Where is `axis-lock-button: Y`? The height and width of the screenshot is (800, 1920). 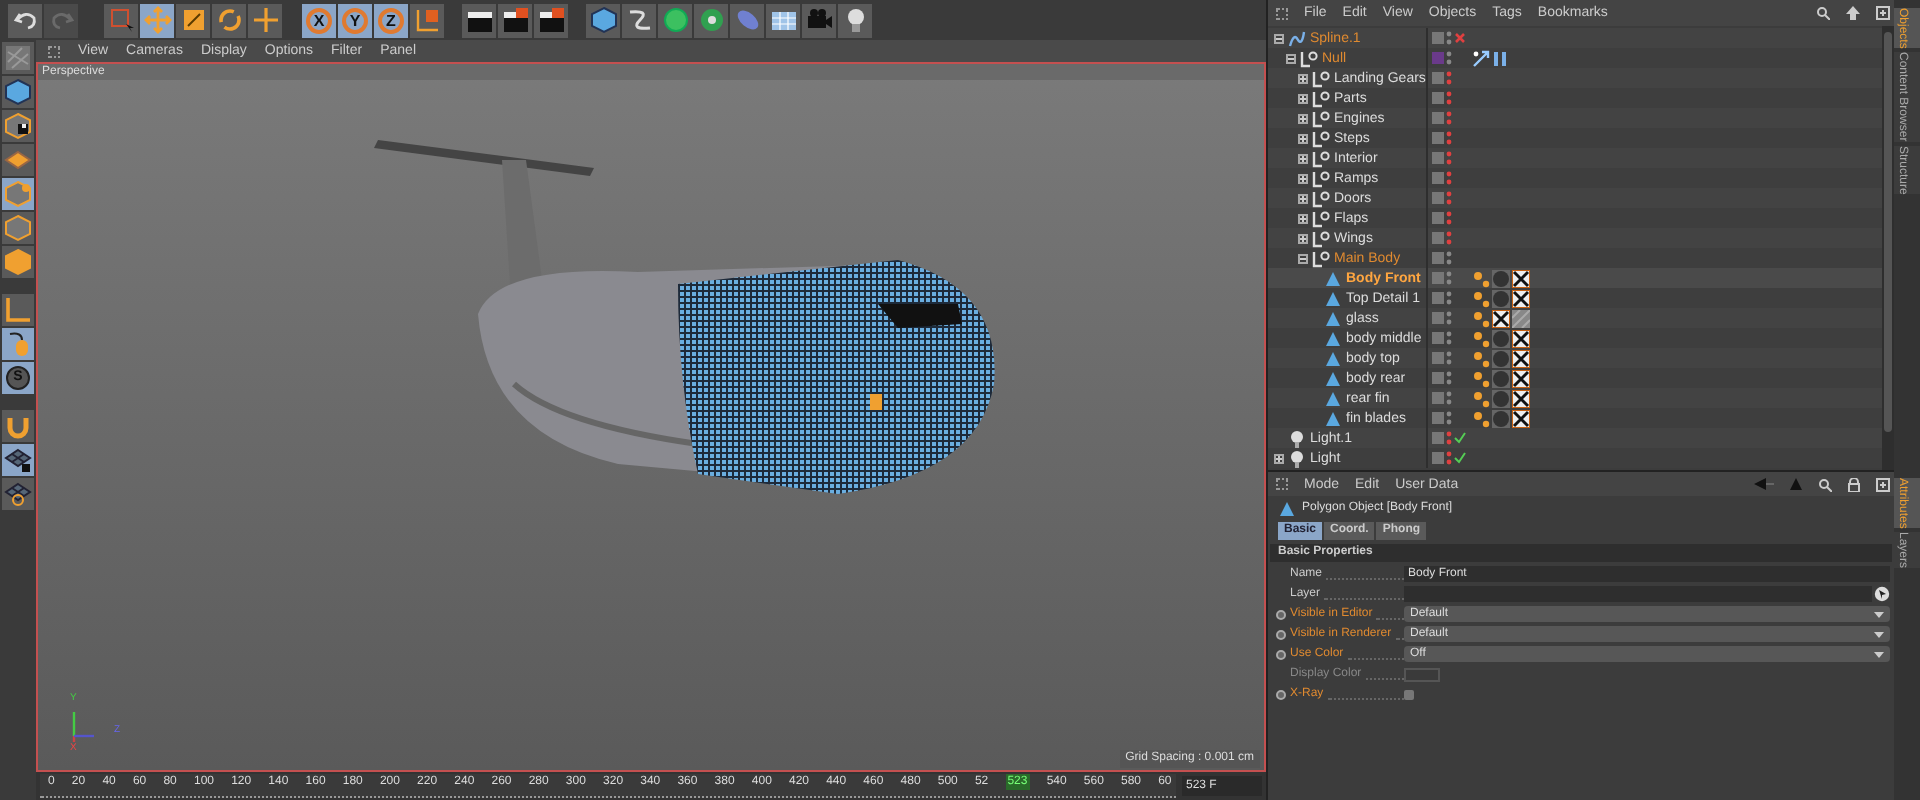 axis-lock-button: Y is located at coordinates (355, 20).